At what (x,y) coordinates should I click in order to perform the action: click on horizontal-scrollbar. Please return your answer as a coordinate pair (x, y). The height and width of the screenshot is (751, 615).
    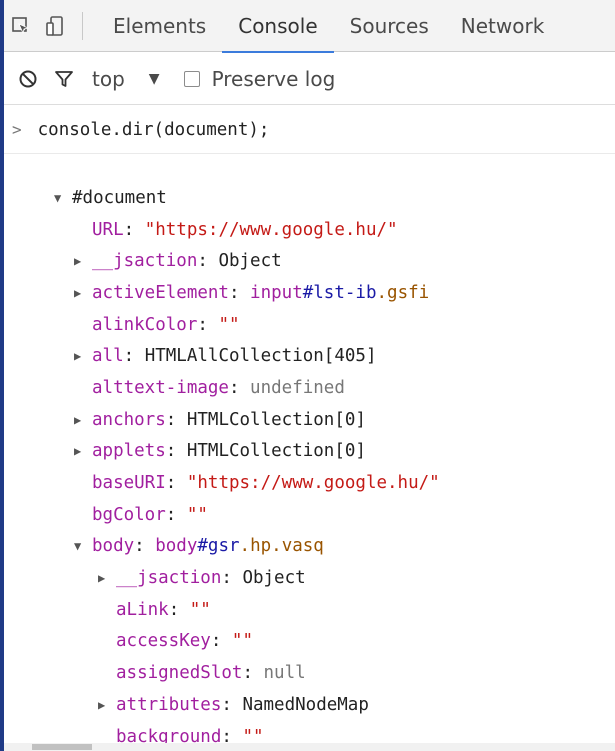
    Looking at the image, I should click on (309, 747).